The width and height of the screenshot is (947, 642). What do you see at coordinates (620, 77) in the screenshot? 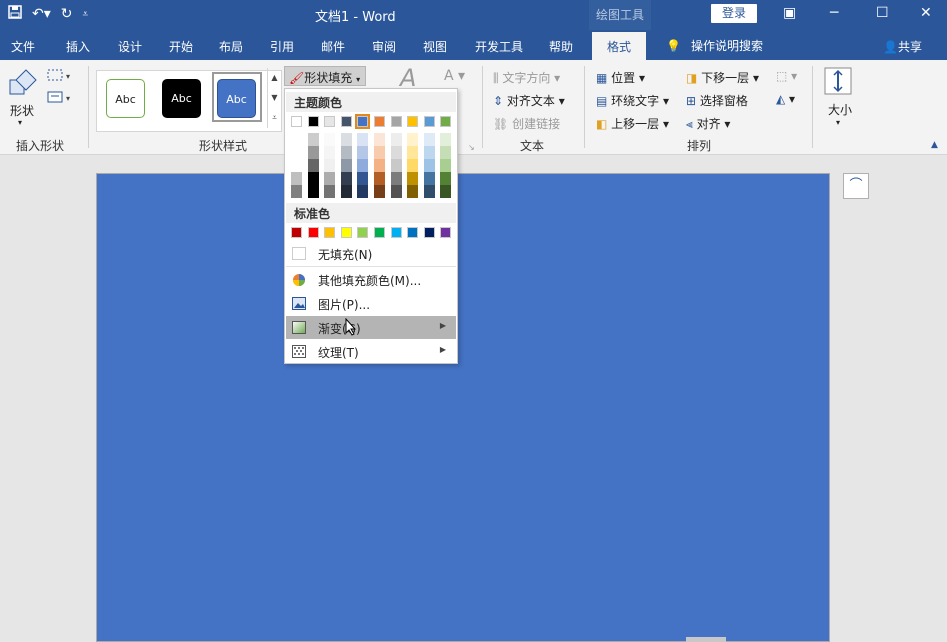
I see `position-button: ▦ 位置 ▾` at bounding box center [620, 77].